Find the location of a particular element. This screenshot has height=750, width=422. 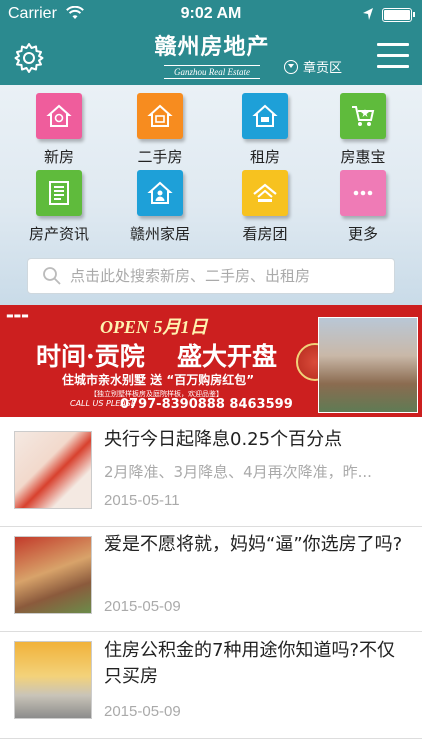

logo-subtitle: Ganzhou Real Estate is located at coordinates (212, 72).